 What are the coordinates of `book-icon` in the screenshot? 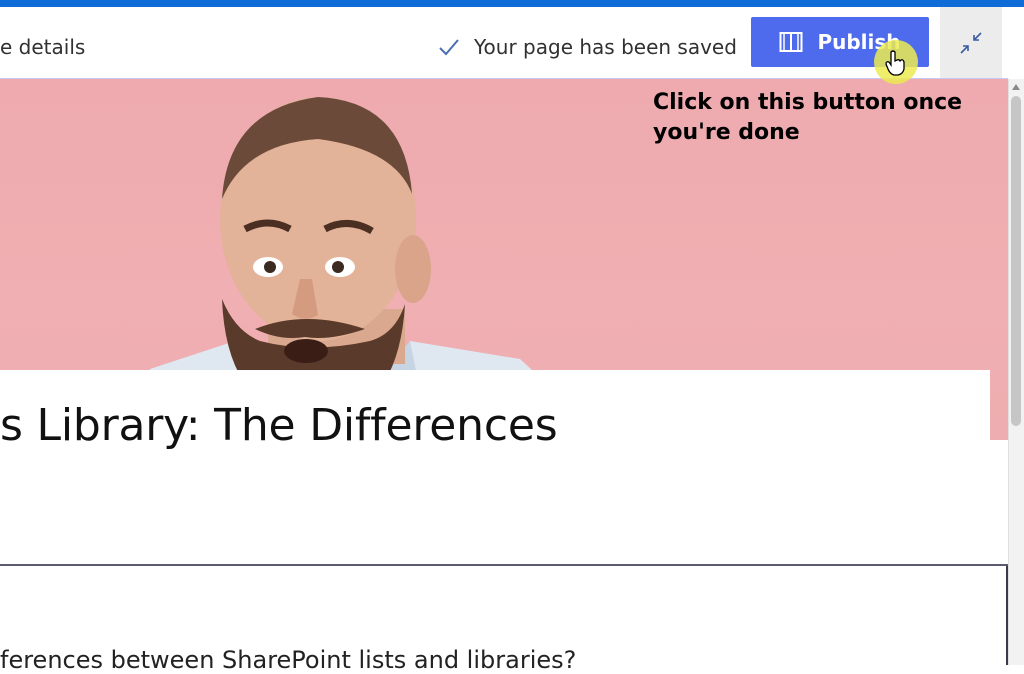 It's located at (791, 42).